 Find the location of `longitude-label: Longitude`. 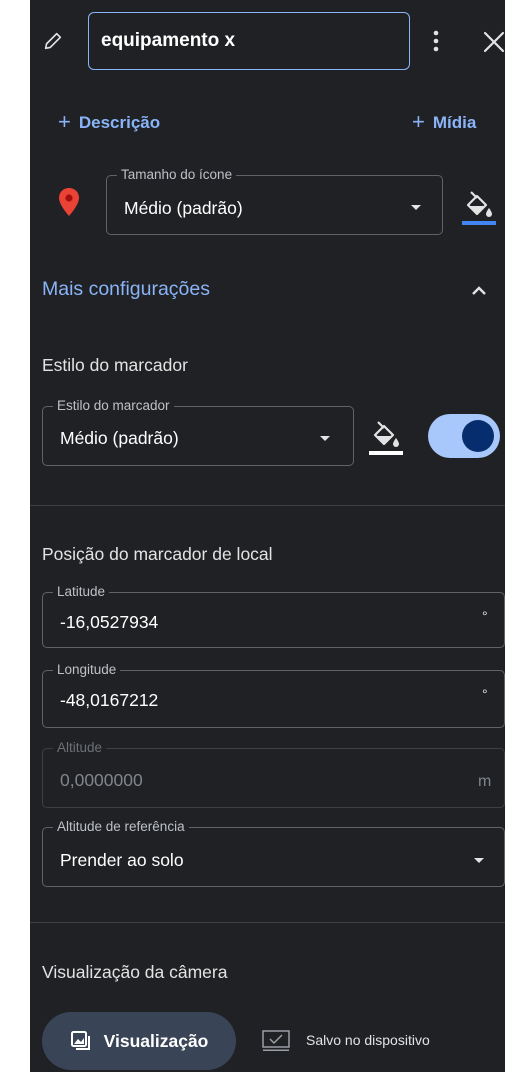

longitude-label: Longitude is located at coordinates (87, 669).